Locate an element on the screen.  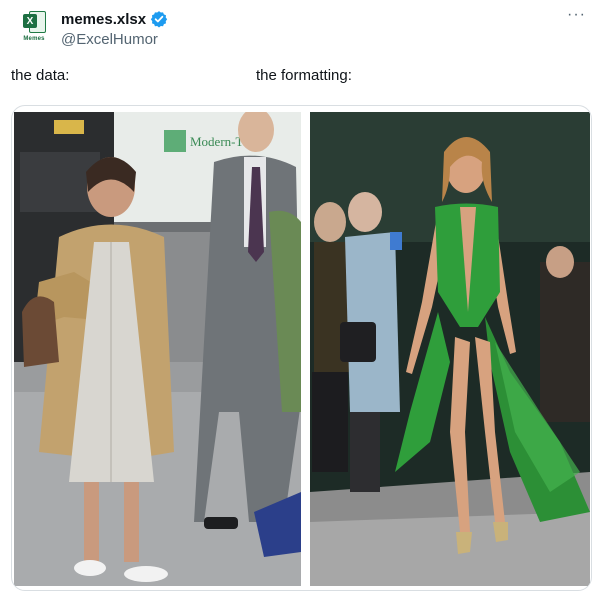
excel-logo-icon: X is located at coordinates (34, 21).